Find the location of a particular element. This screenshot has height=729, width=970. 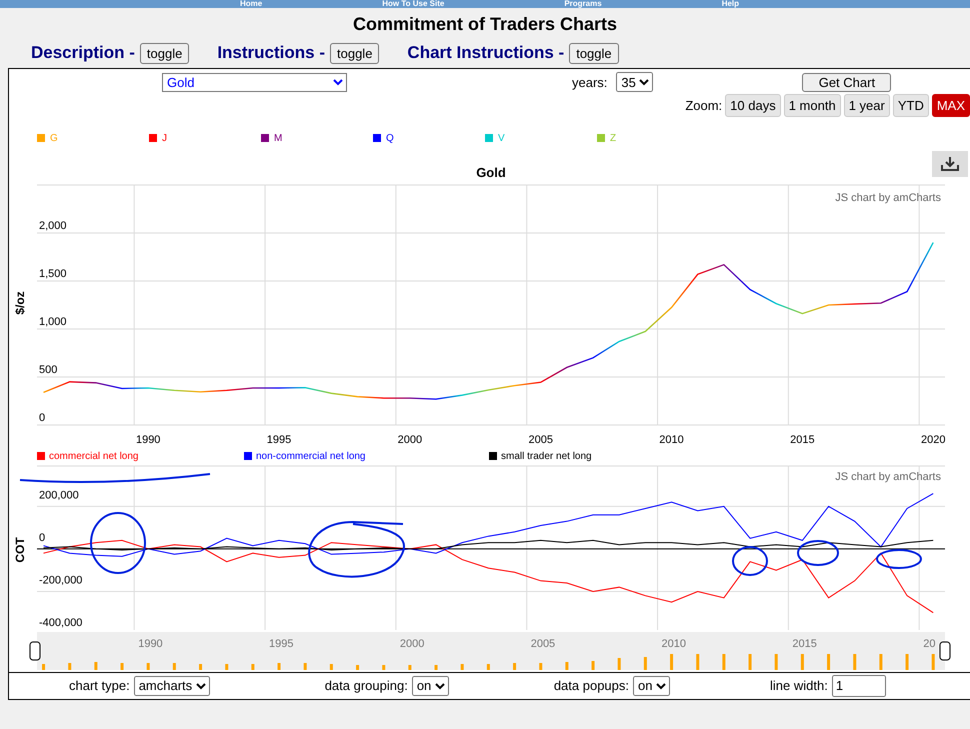

axis-title: $/oz is located at coordinates (20, 302).